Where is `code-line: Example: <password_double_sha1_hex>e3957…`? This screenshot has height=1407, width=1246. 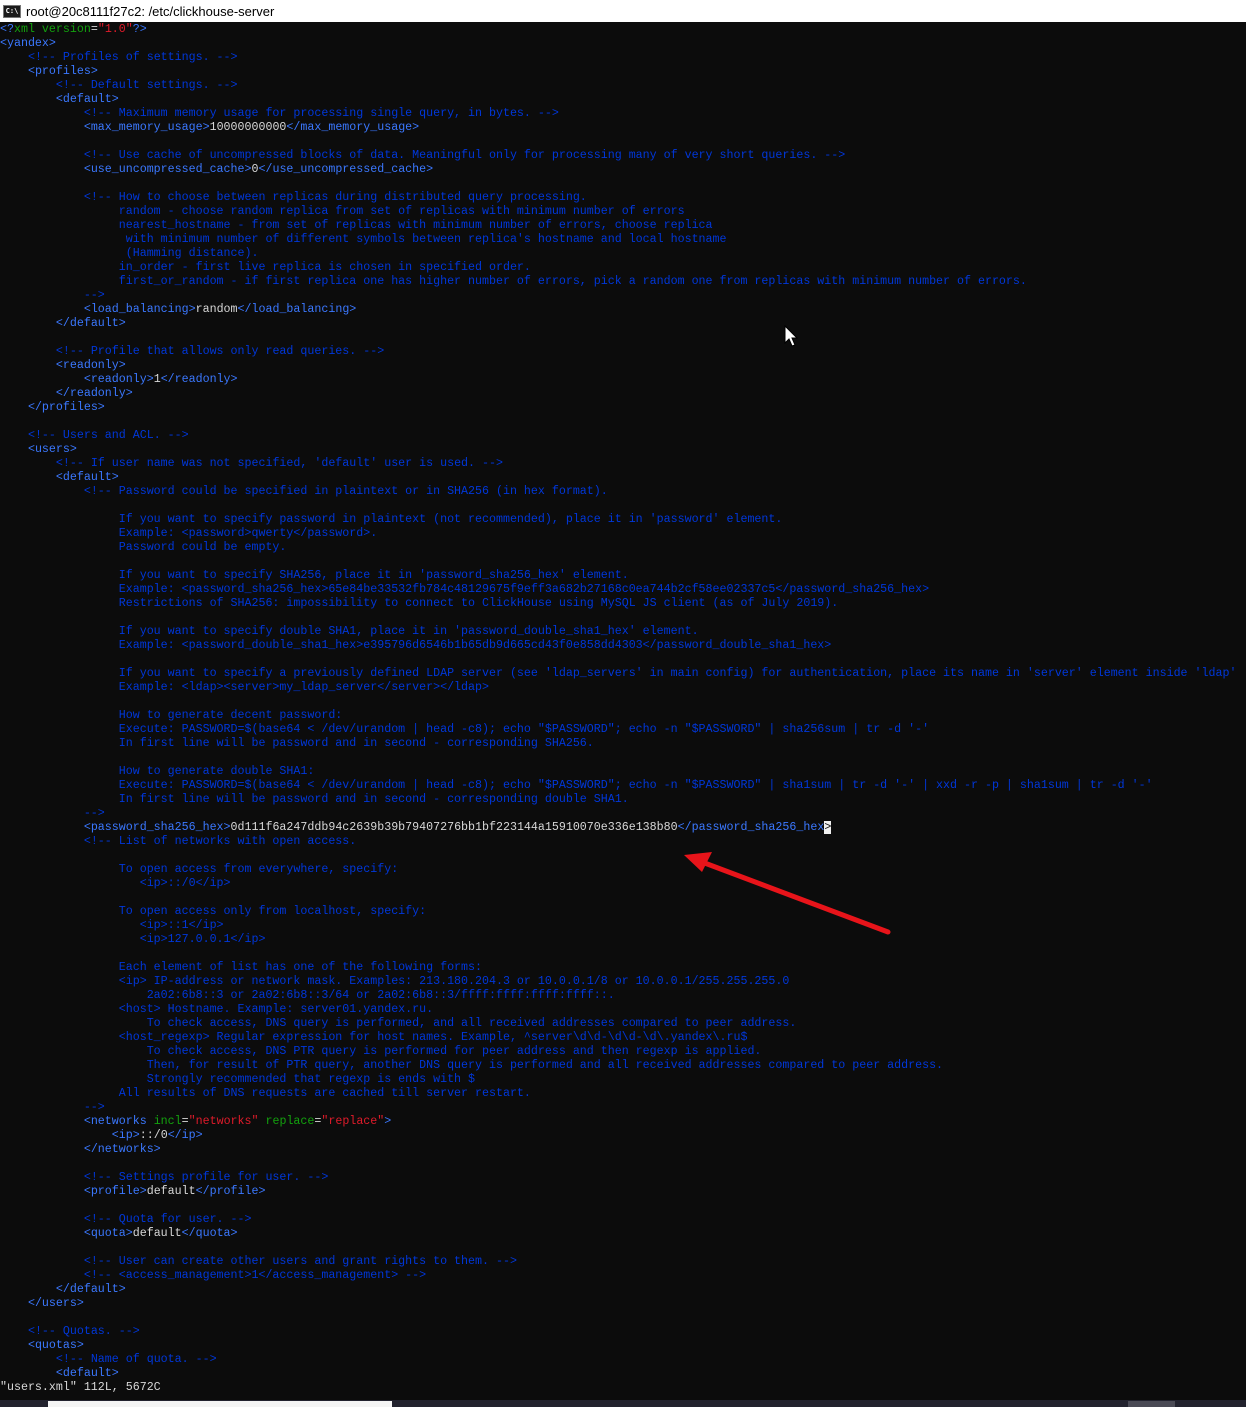 code-line: Example: <password_double_sha1_hex>e3957… is located at coordinates (623, 646).